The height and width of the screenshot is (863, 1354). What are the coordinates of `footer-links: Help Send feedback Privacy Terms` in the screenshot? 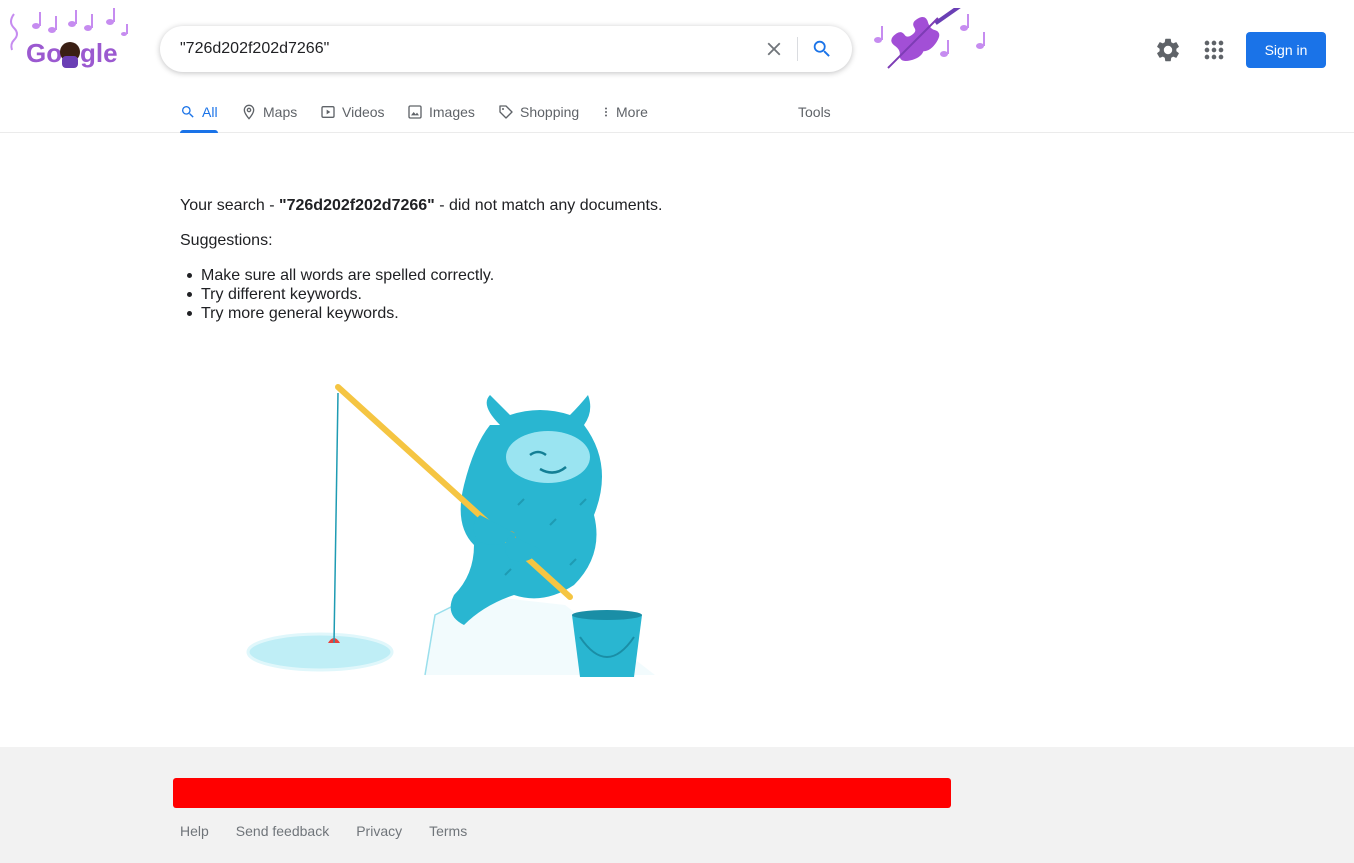 It's located at (337, 831).